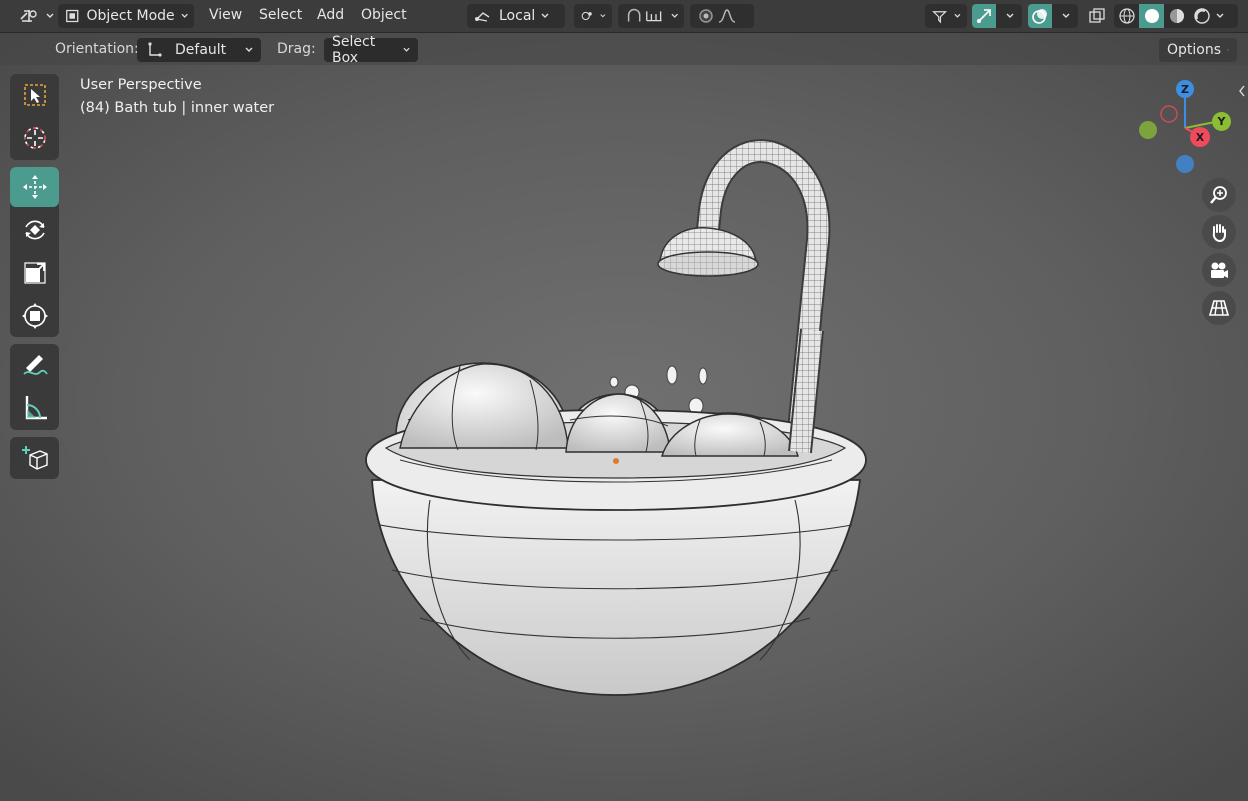  I want to click on wireframe-sphere-icon, so click(1126, 16).